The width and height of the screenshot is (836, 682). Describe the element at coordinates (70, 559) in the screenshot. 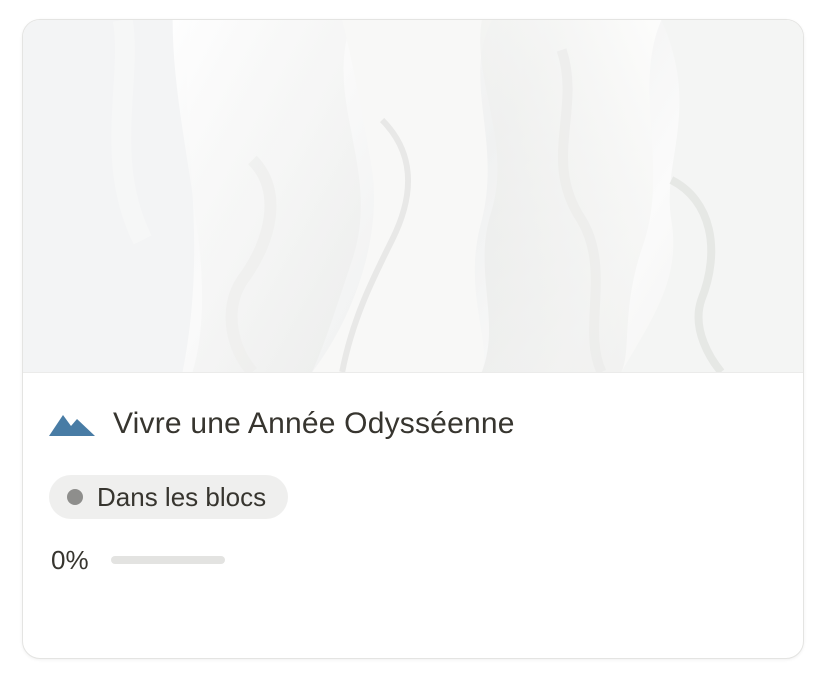

I see `progress-percent: 0%` at that location.